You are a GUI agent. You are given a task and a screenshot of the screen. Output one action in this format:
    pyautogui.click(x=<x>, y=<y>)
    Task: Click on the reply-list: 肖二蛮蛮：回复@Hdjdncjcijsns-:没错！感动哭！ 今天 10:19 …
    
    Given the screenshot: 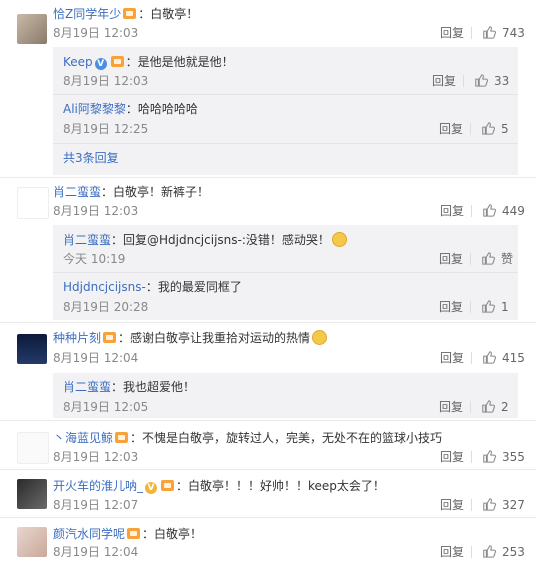 What is the action you would take?
    pyautogui.click(x=285, y=272)
    